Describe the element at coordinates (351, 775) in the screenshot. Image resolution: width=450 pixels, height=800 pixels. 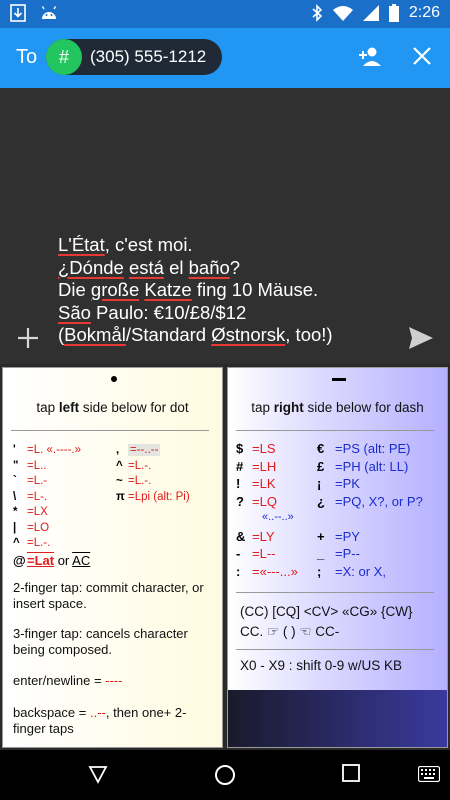
I see `recents-icon` at that location.